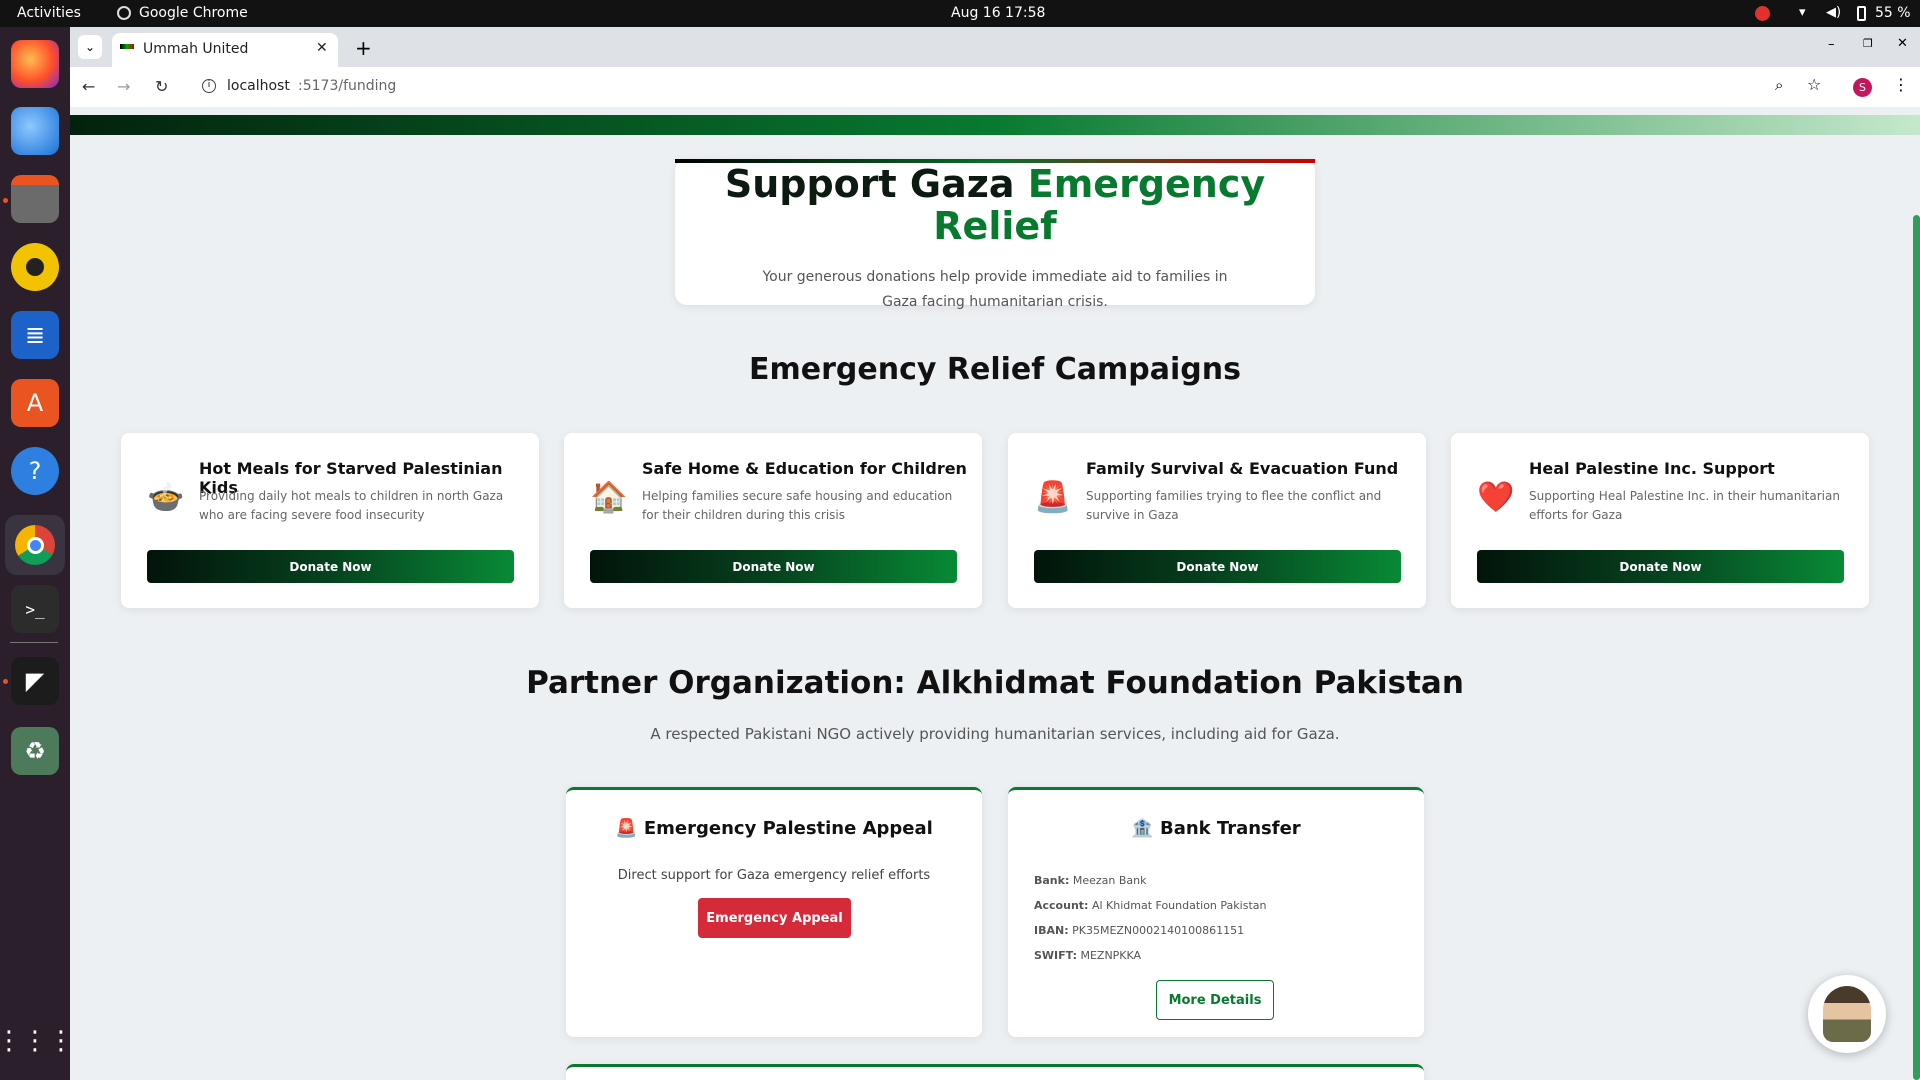 Image resolution: width=1920 pixels, height=1080 pixels. I want to click on active-app-name: Google Chrome, so click(193, 13).